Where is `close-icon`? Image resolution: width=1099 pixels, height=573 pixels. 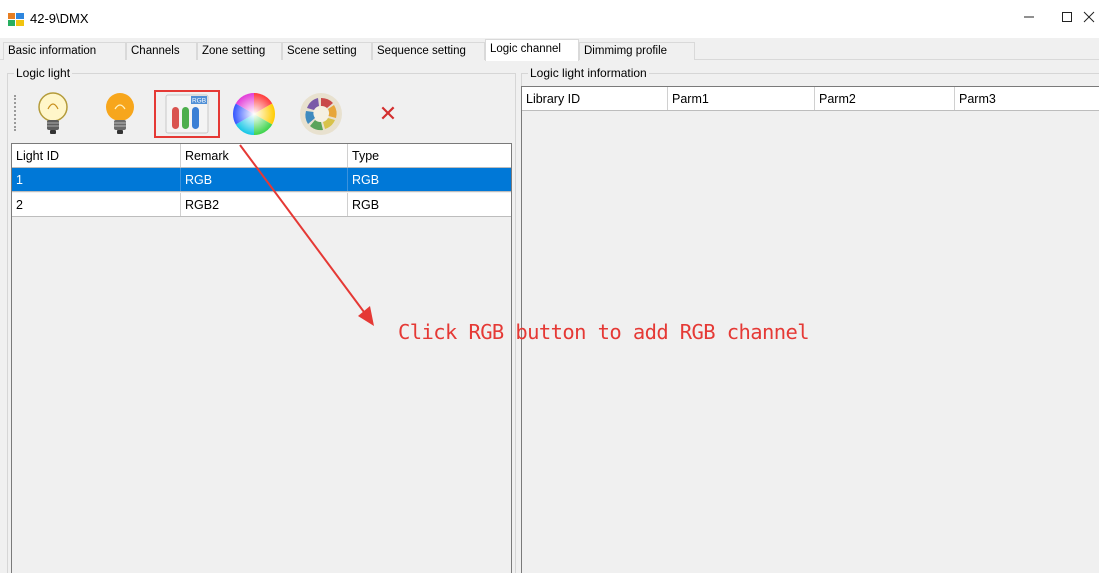 close-icon is located at coordinates (1088, 17).